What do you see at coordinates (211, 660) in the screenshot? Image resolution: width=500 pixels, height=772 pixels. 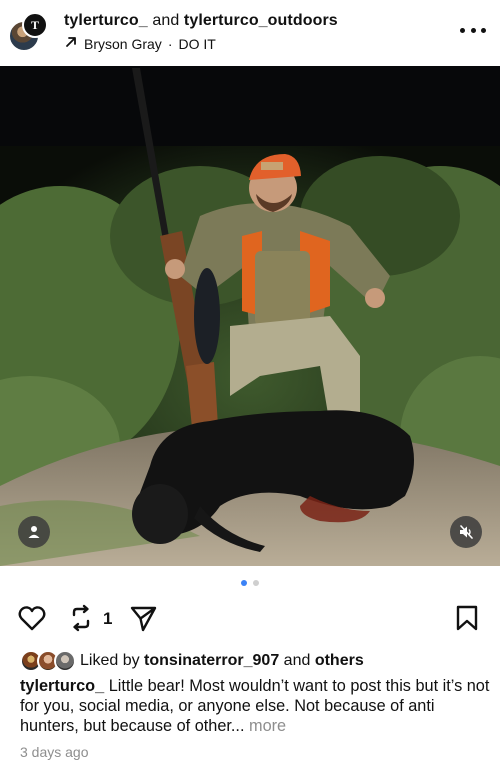 I see `liker-username: tonsinaterror_907` at bounding box center [211, 660].